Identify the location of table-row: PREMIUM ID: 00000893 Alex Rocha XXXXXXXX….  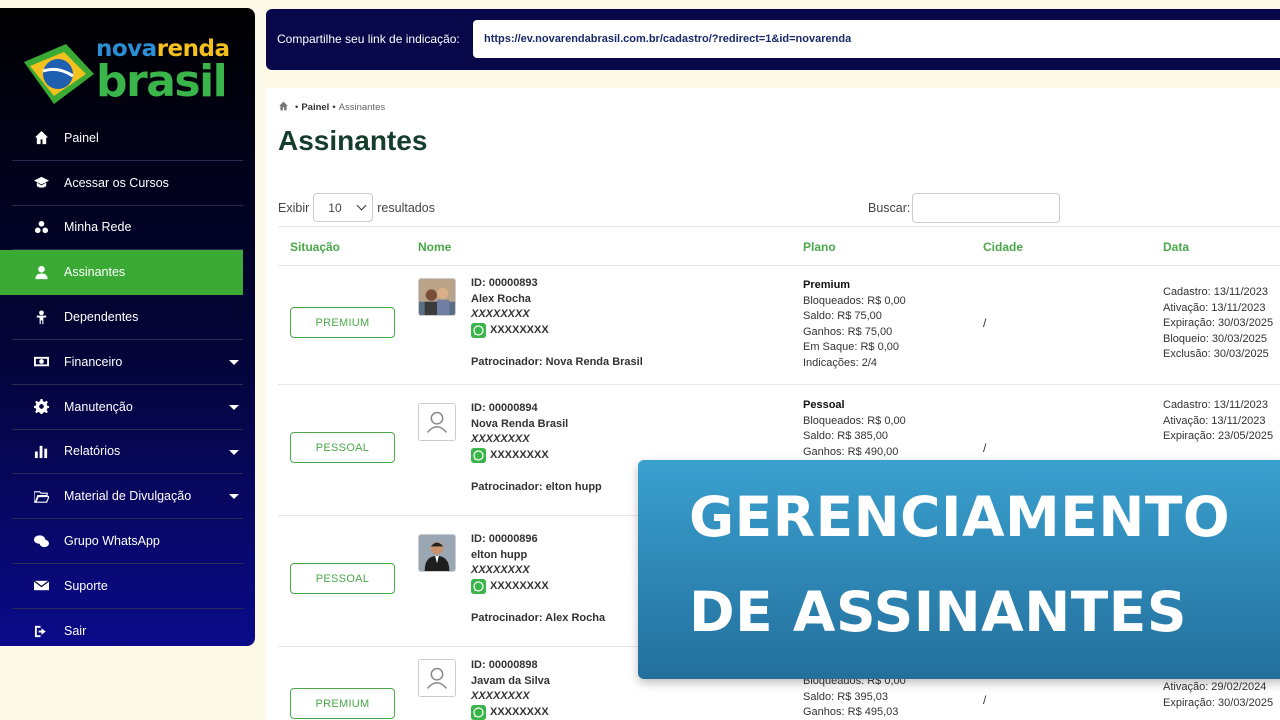
(779, 325).